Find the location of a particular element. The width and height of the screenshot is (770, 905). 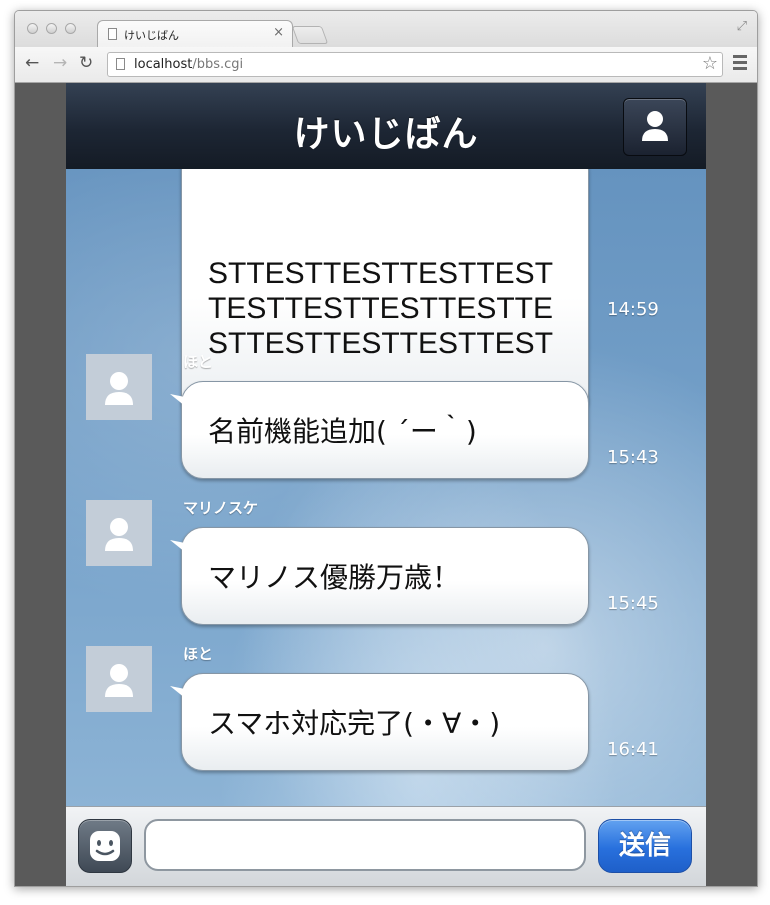

app-header: けいじばん is located at coordinates (386, 126).